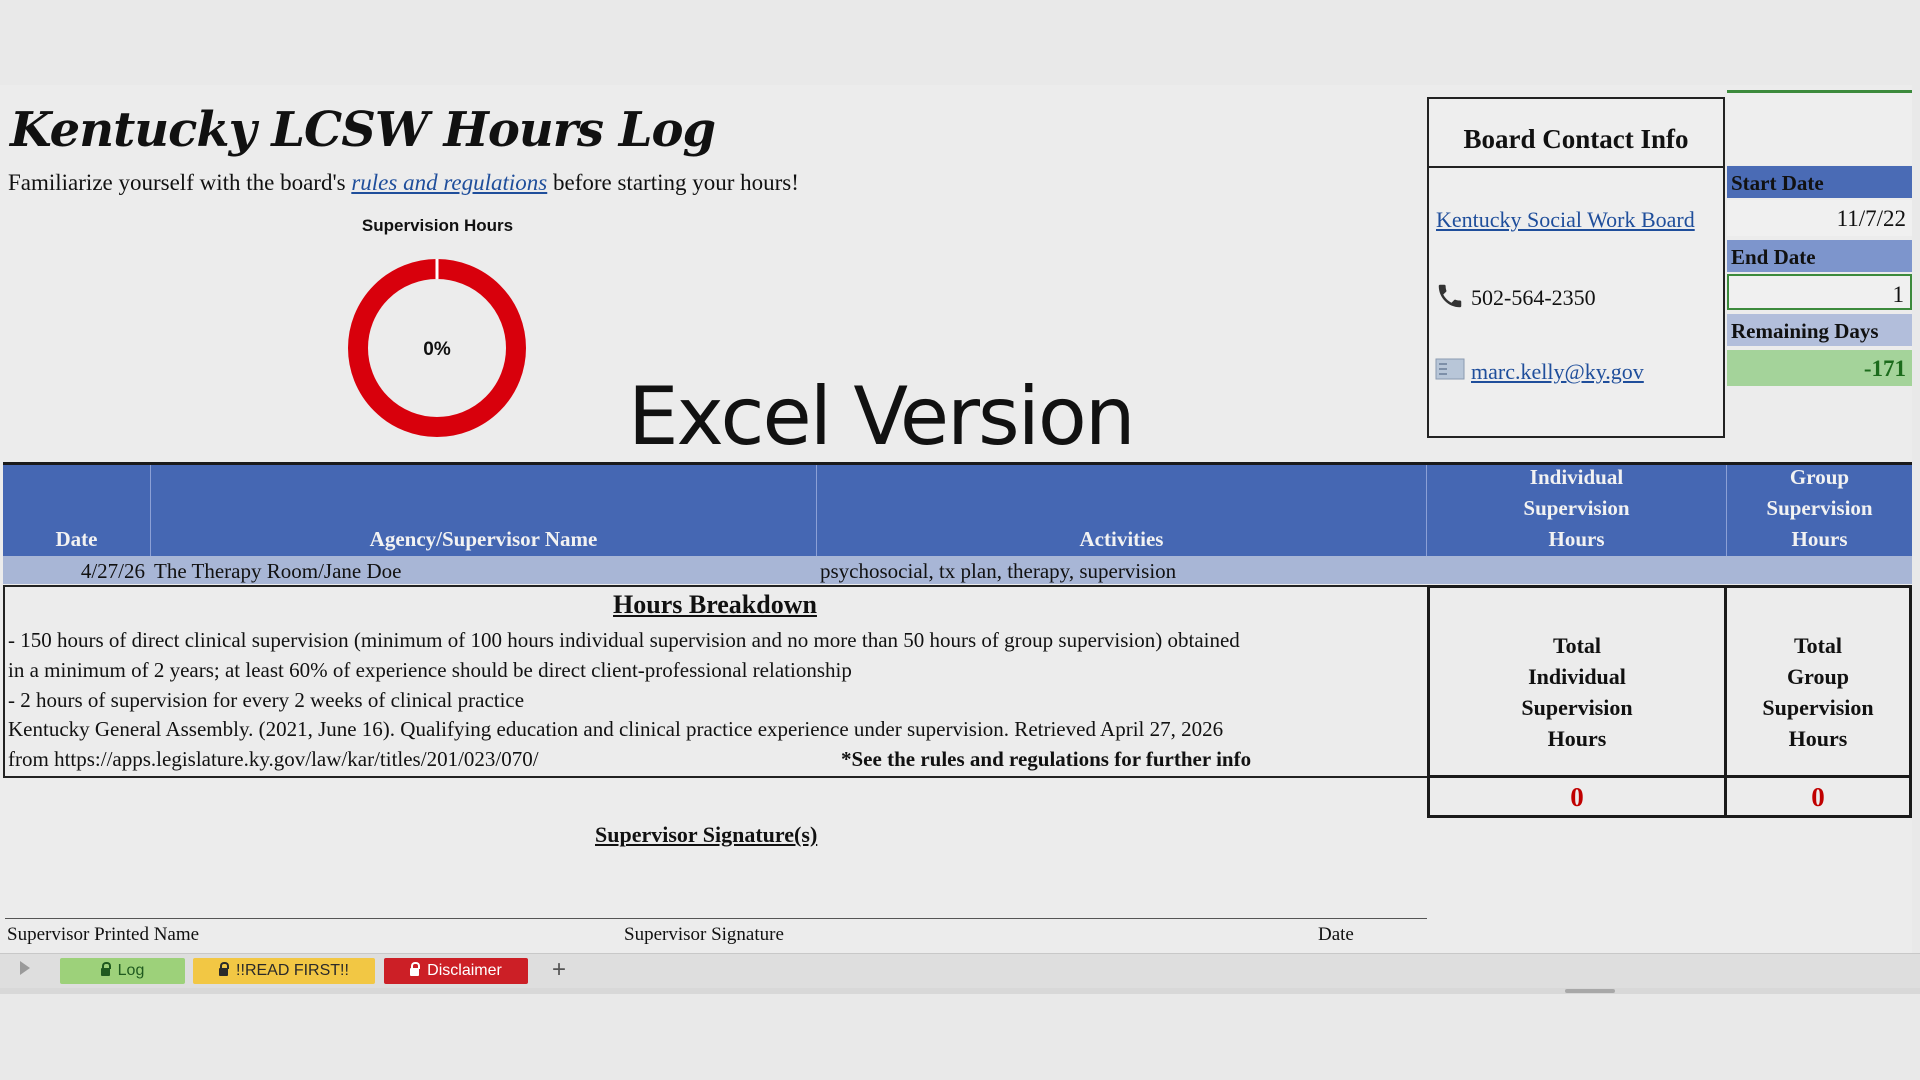 The height and width of the screenshot is (1080, 1920). What do you see at coordinates (1819, 218) in the screenshot?
I see `start-date-cell: 11/7/22` at bounding box center [1819, 218].